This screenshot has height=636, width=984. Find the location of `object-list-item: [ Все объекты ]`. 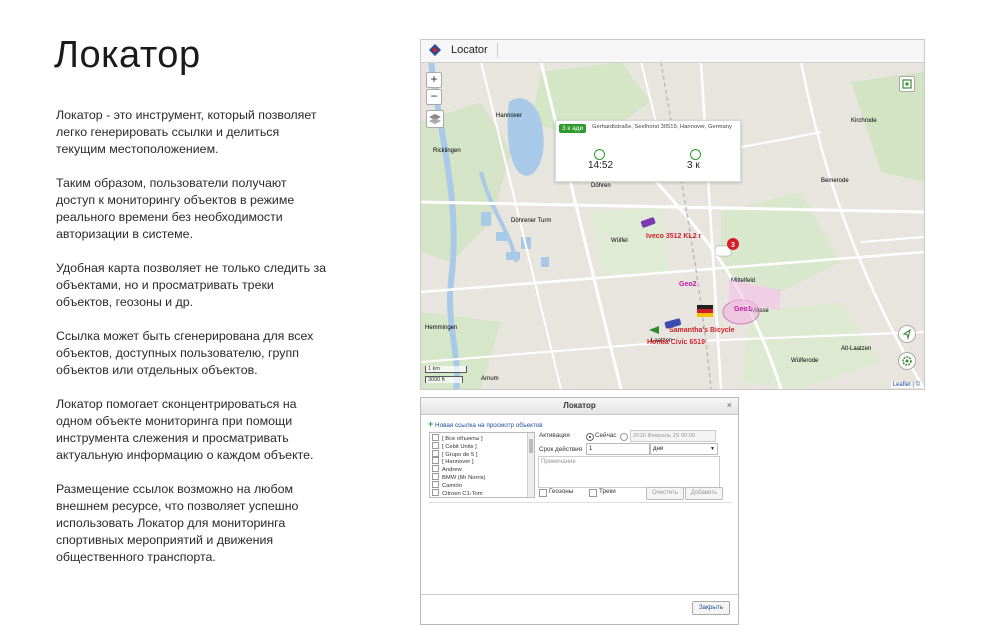

object-list-item: [ Все объекты ] is located at coordinates (457, 438).